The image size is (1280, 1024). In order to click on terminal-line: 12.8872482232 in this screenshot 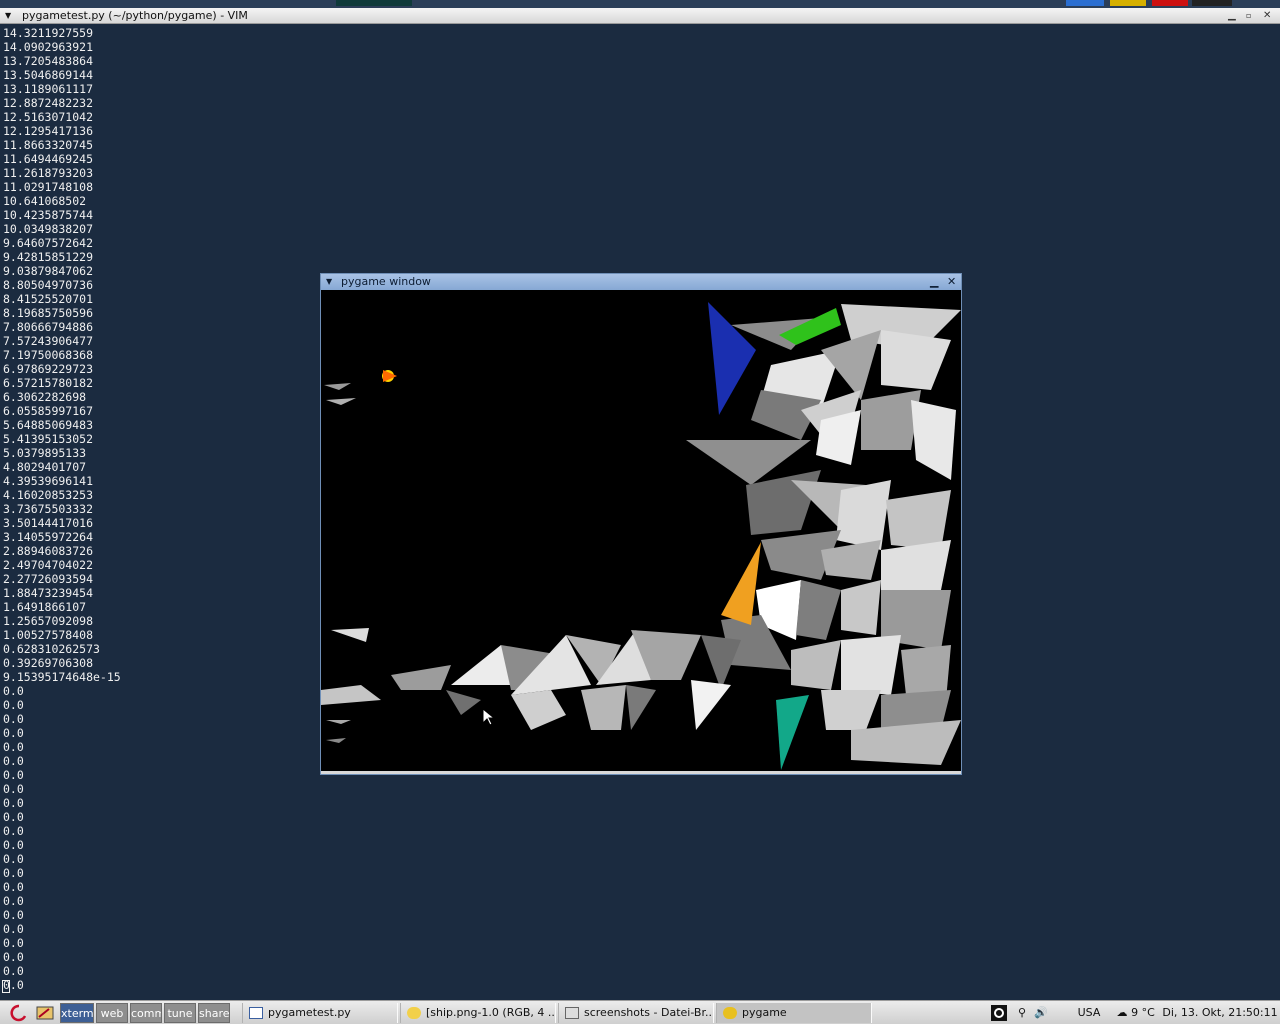, I will do `click(48, 103)`.